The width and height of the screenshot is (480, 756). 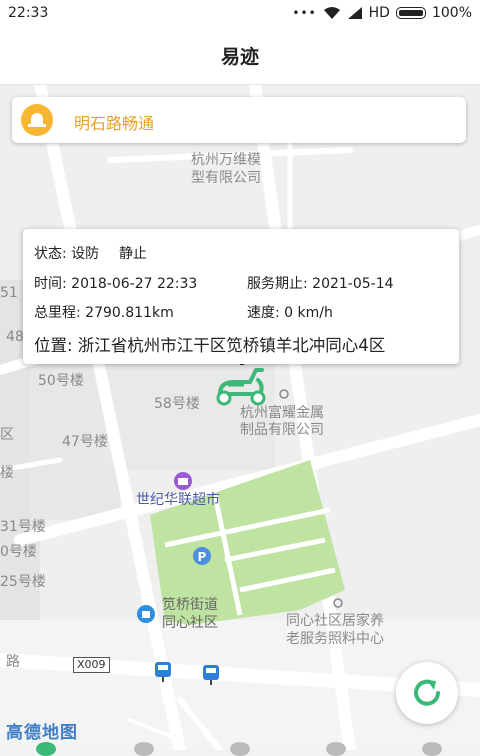 I want to click on building-label: 25号楼, so click(x=23, y=582).